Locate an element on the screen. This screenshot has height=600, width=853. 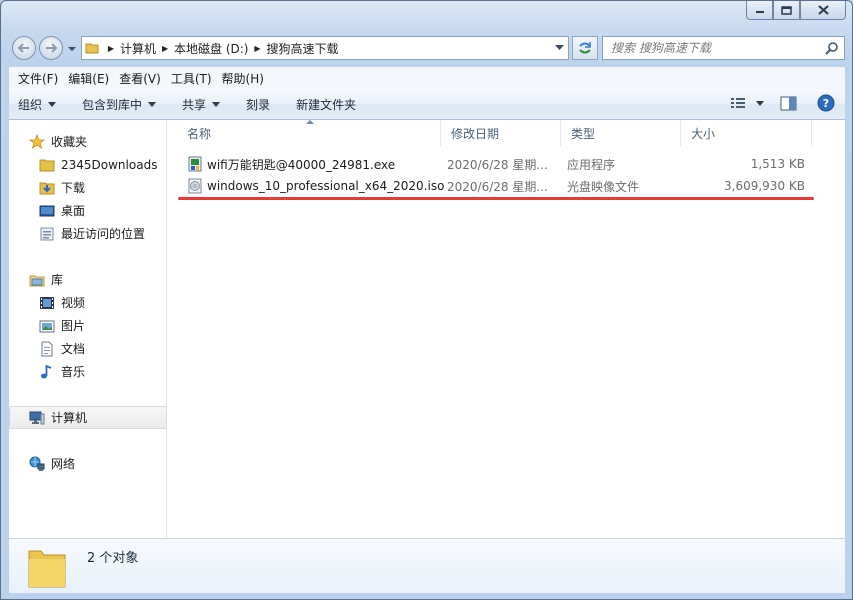
sidebar-item-label: 音乐 is located at coordinates (73, 372).